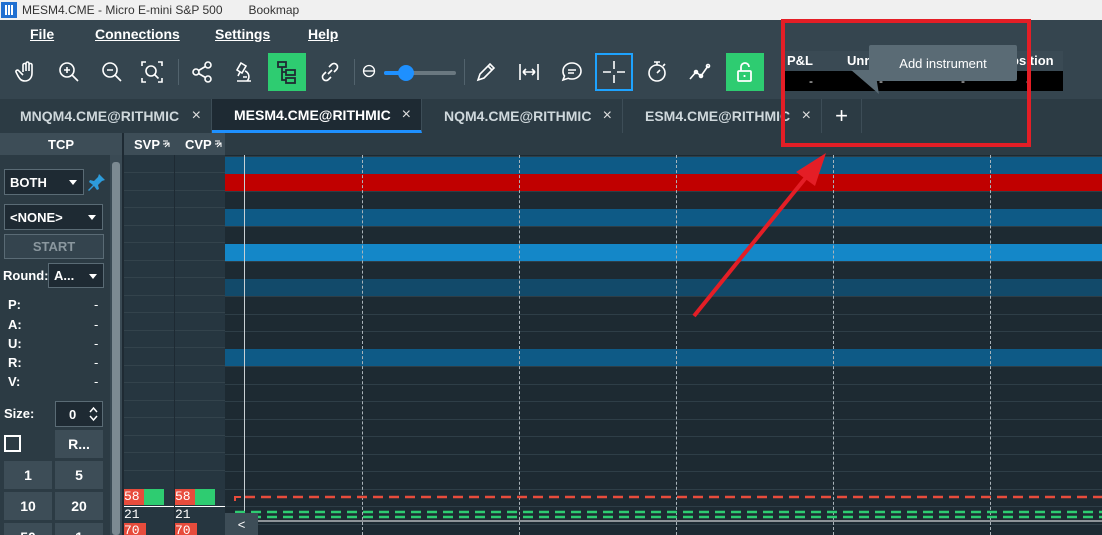 The height and width of the screenshot is (535, 1102). Describe the element at coordinates (112, 72) in the screenshot. I see `zoom-out-icon` at that location.